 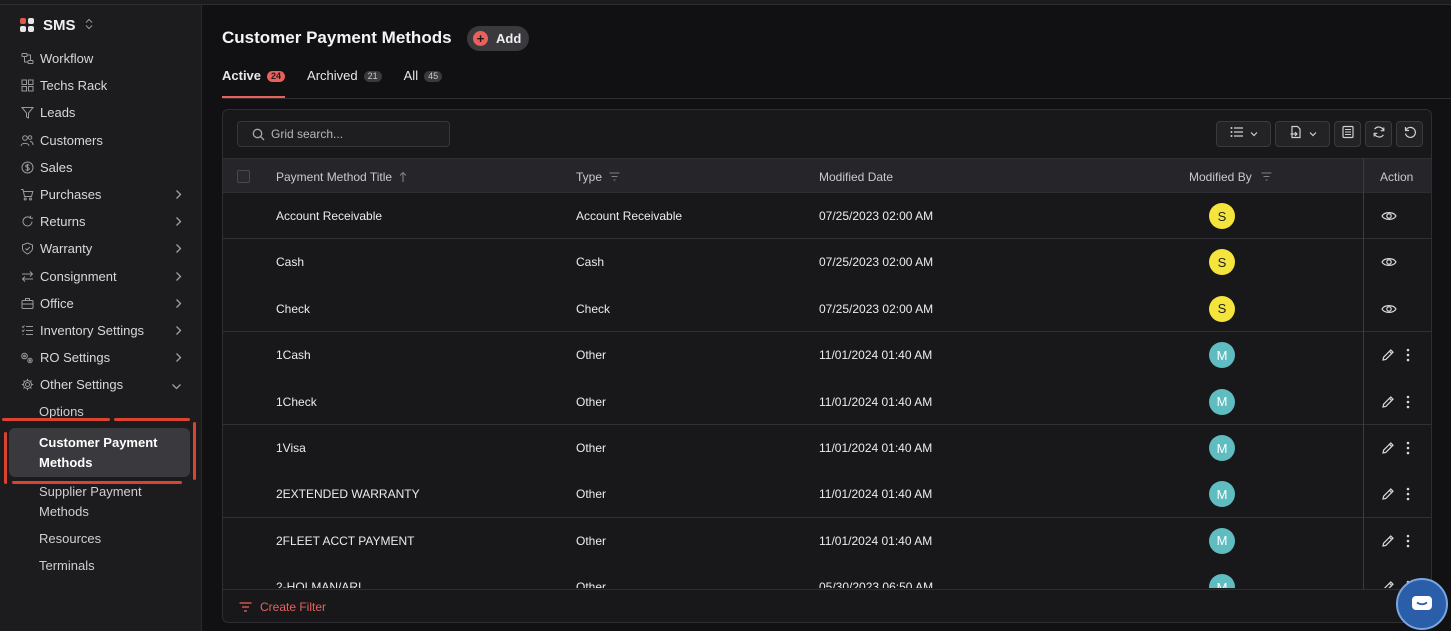 I want to click on column-header-type: Type, so click(x=598, y=176).